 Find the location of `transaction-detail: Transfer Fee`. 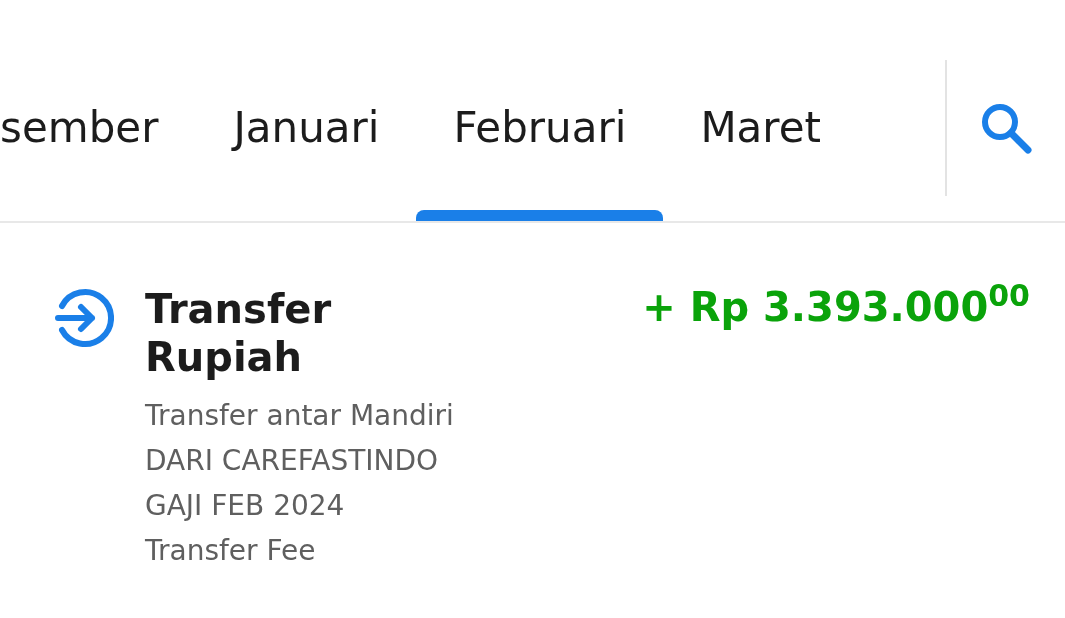

transaction-detail: Transfer Fee is located at coordinates (231, 551).